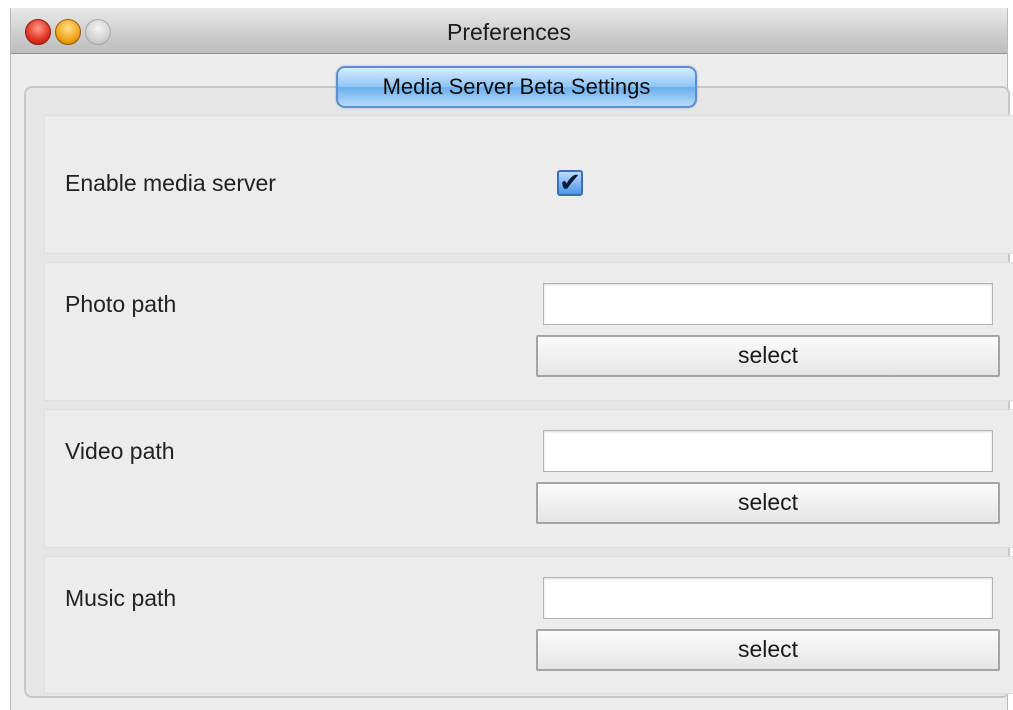 The image size is (1013, 710). What do you see at coordinates (768, 356) in the screenshot?
I see `photo-path-select-button: select` at bounding box center [768, 356].